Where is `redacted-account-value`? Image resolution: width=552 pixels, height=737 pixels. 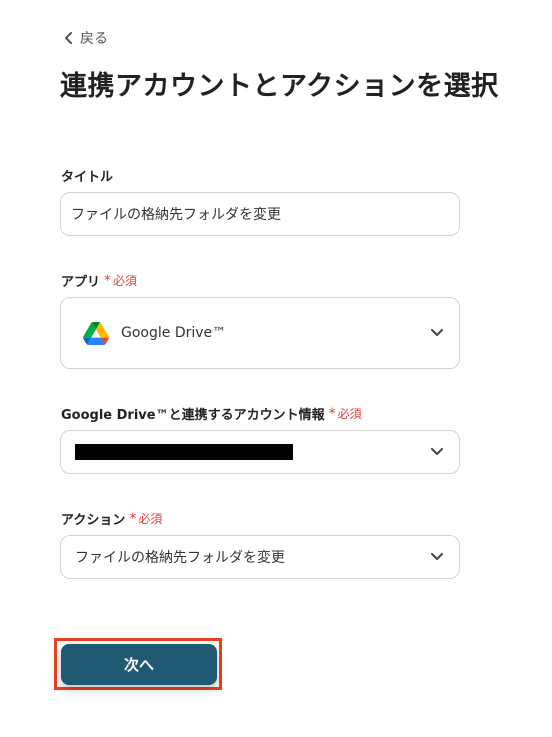 redacted-account-value is located at coordinates (184, 452).